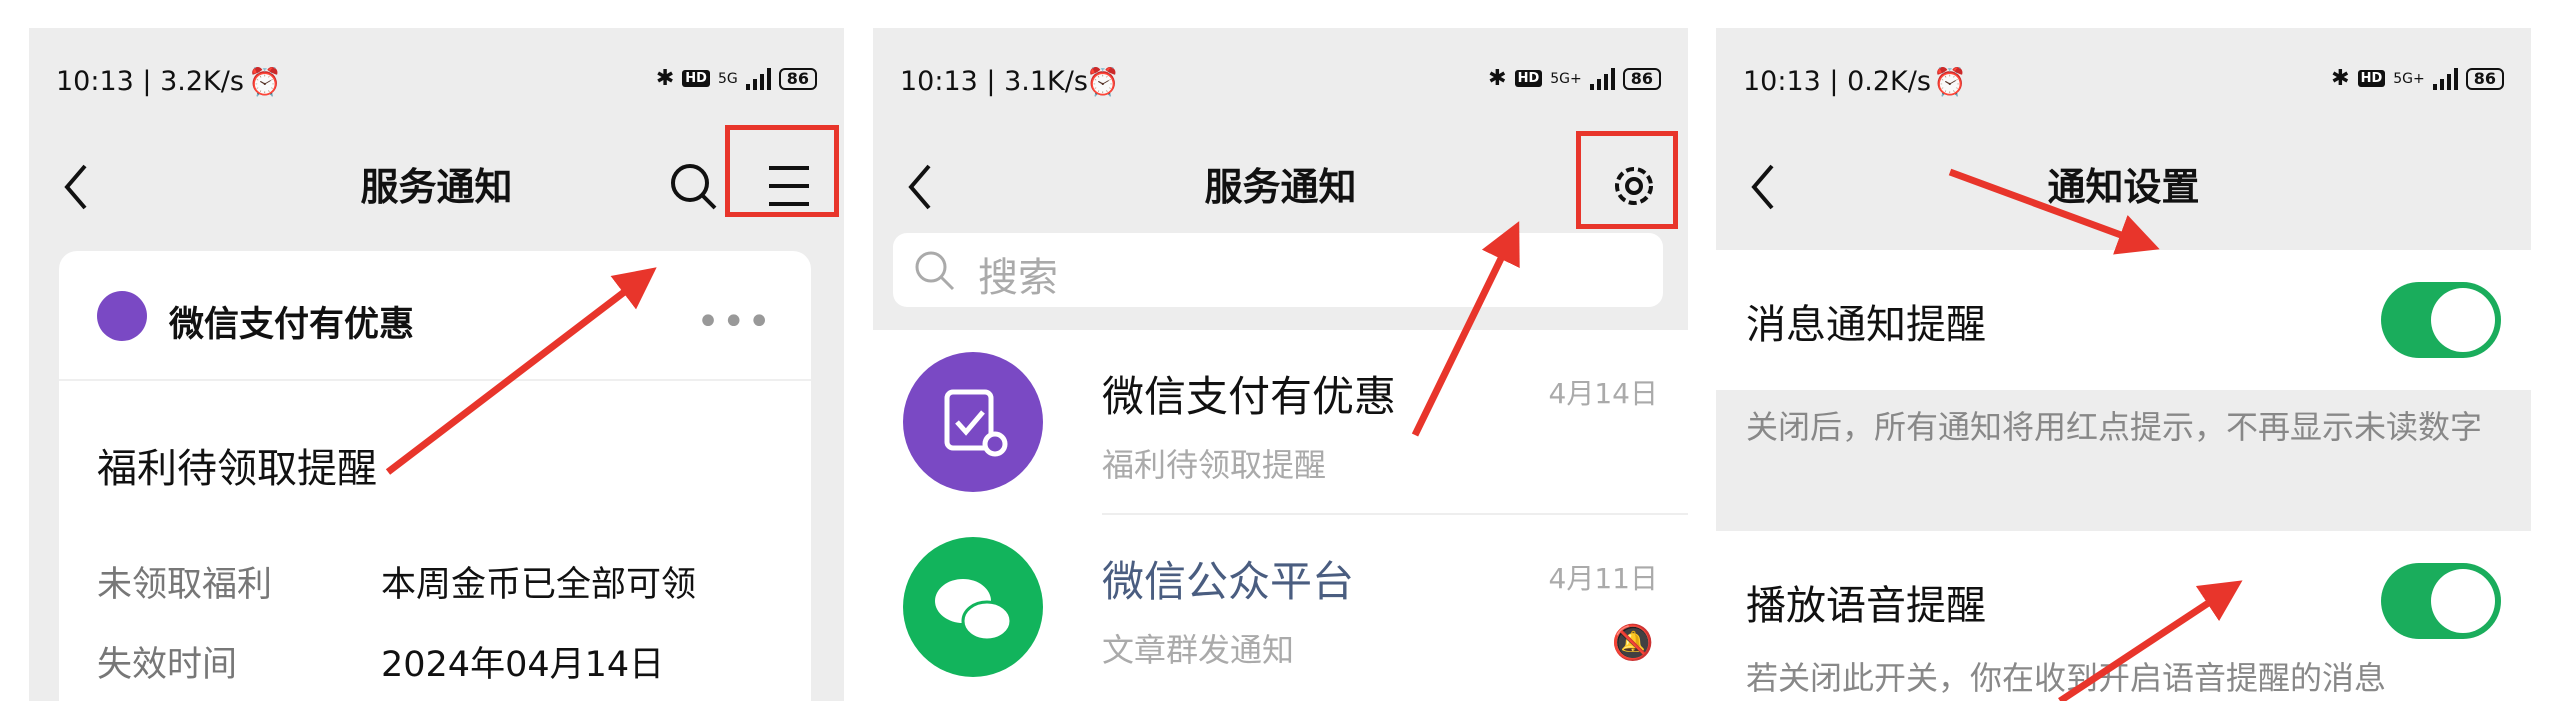  What do you see at coordinates (994, 81) in the screenshot?
I see `status-time: 10:13 | 3.1K/s` at bounding box center [994, 81].